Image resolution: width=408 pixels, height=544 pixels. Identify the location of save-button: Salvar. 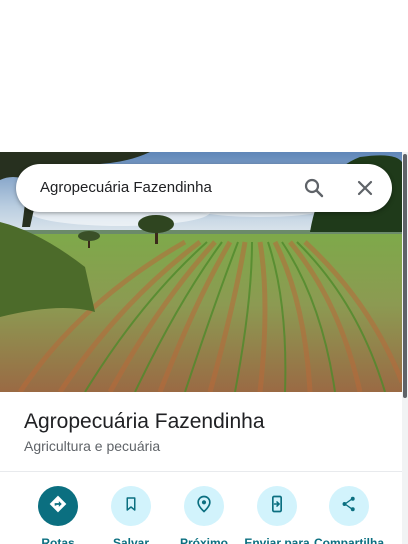
(131, 515).